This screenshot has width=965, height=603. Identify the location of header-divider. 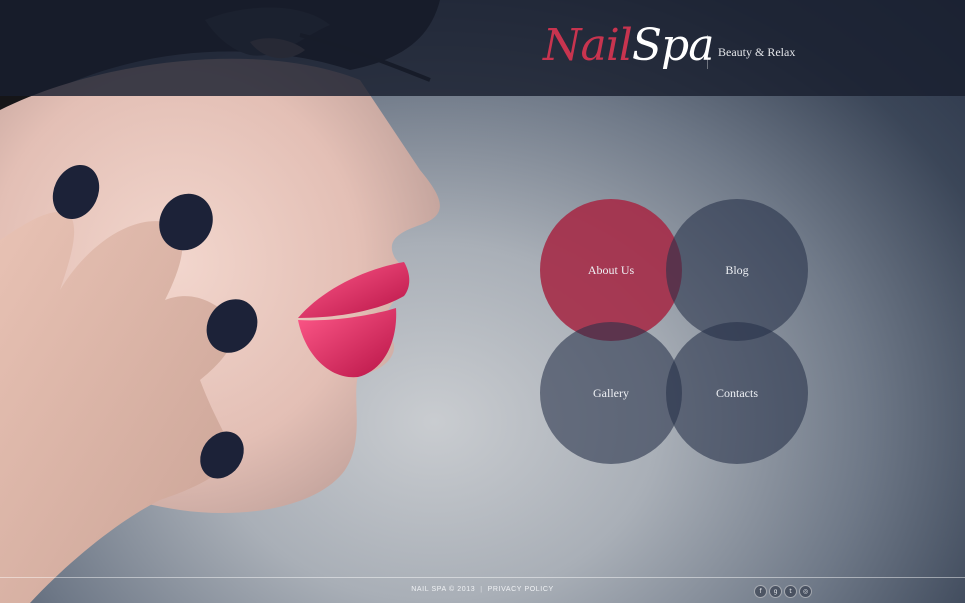
(707, 52).